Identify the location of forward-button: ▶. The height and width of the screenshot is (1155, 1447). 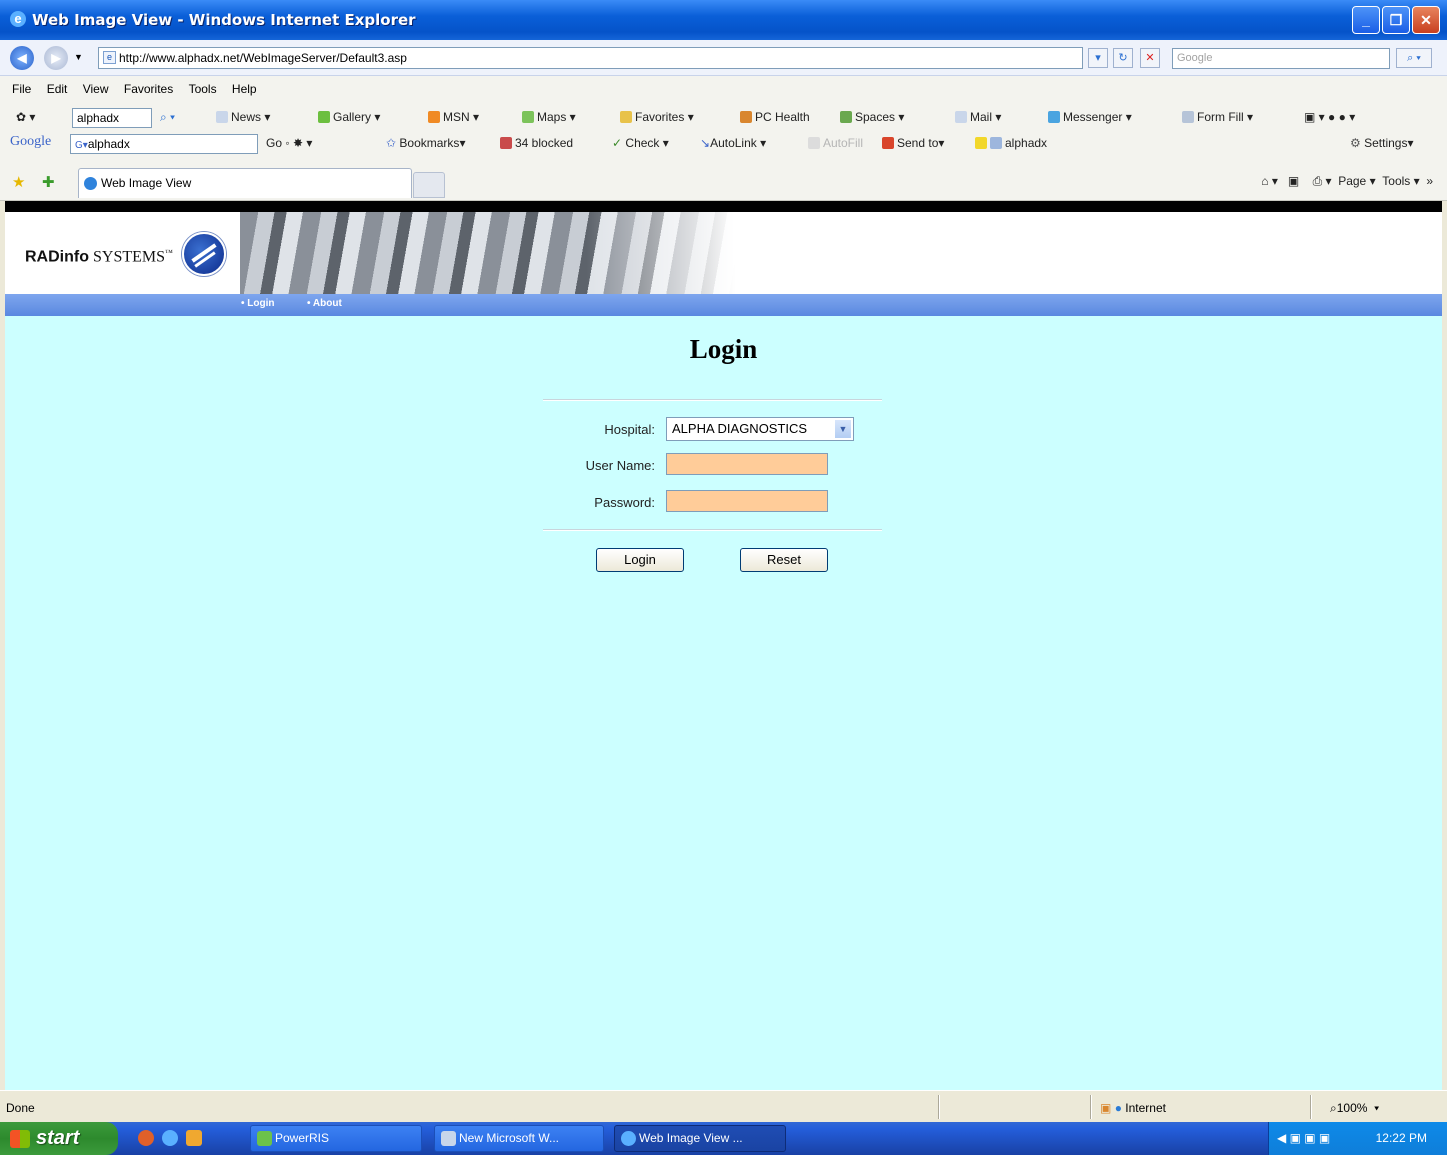
(56, 58).